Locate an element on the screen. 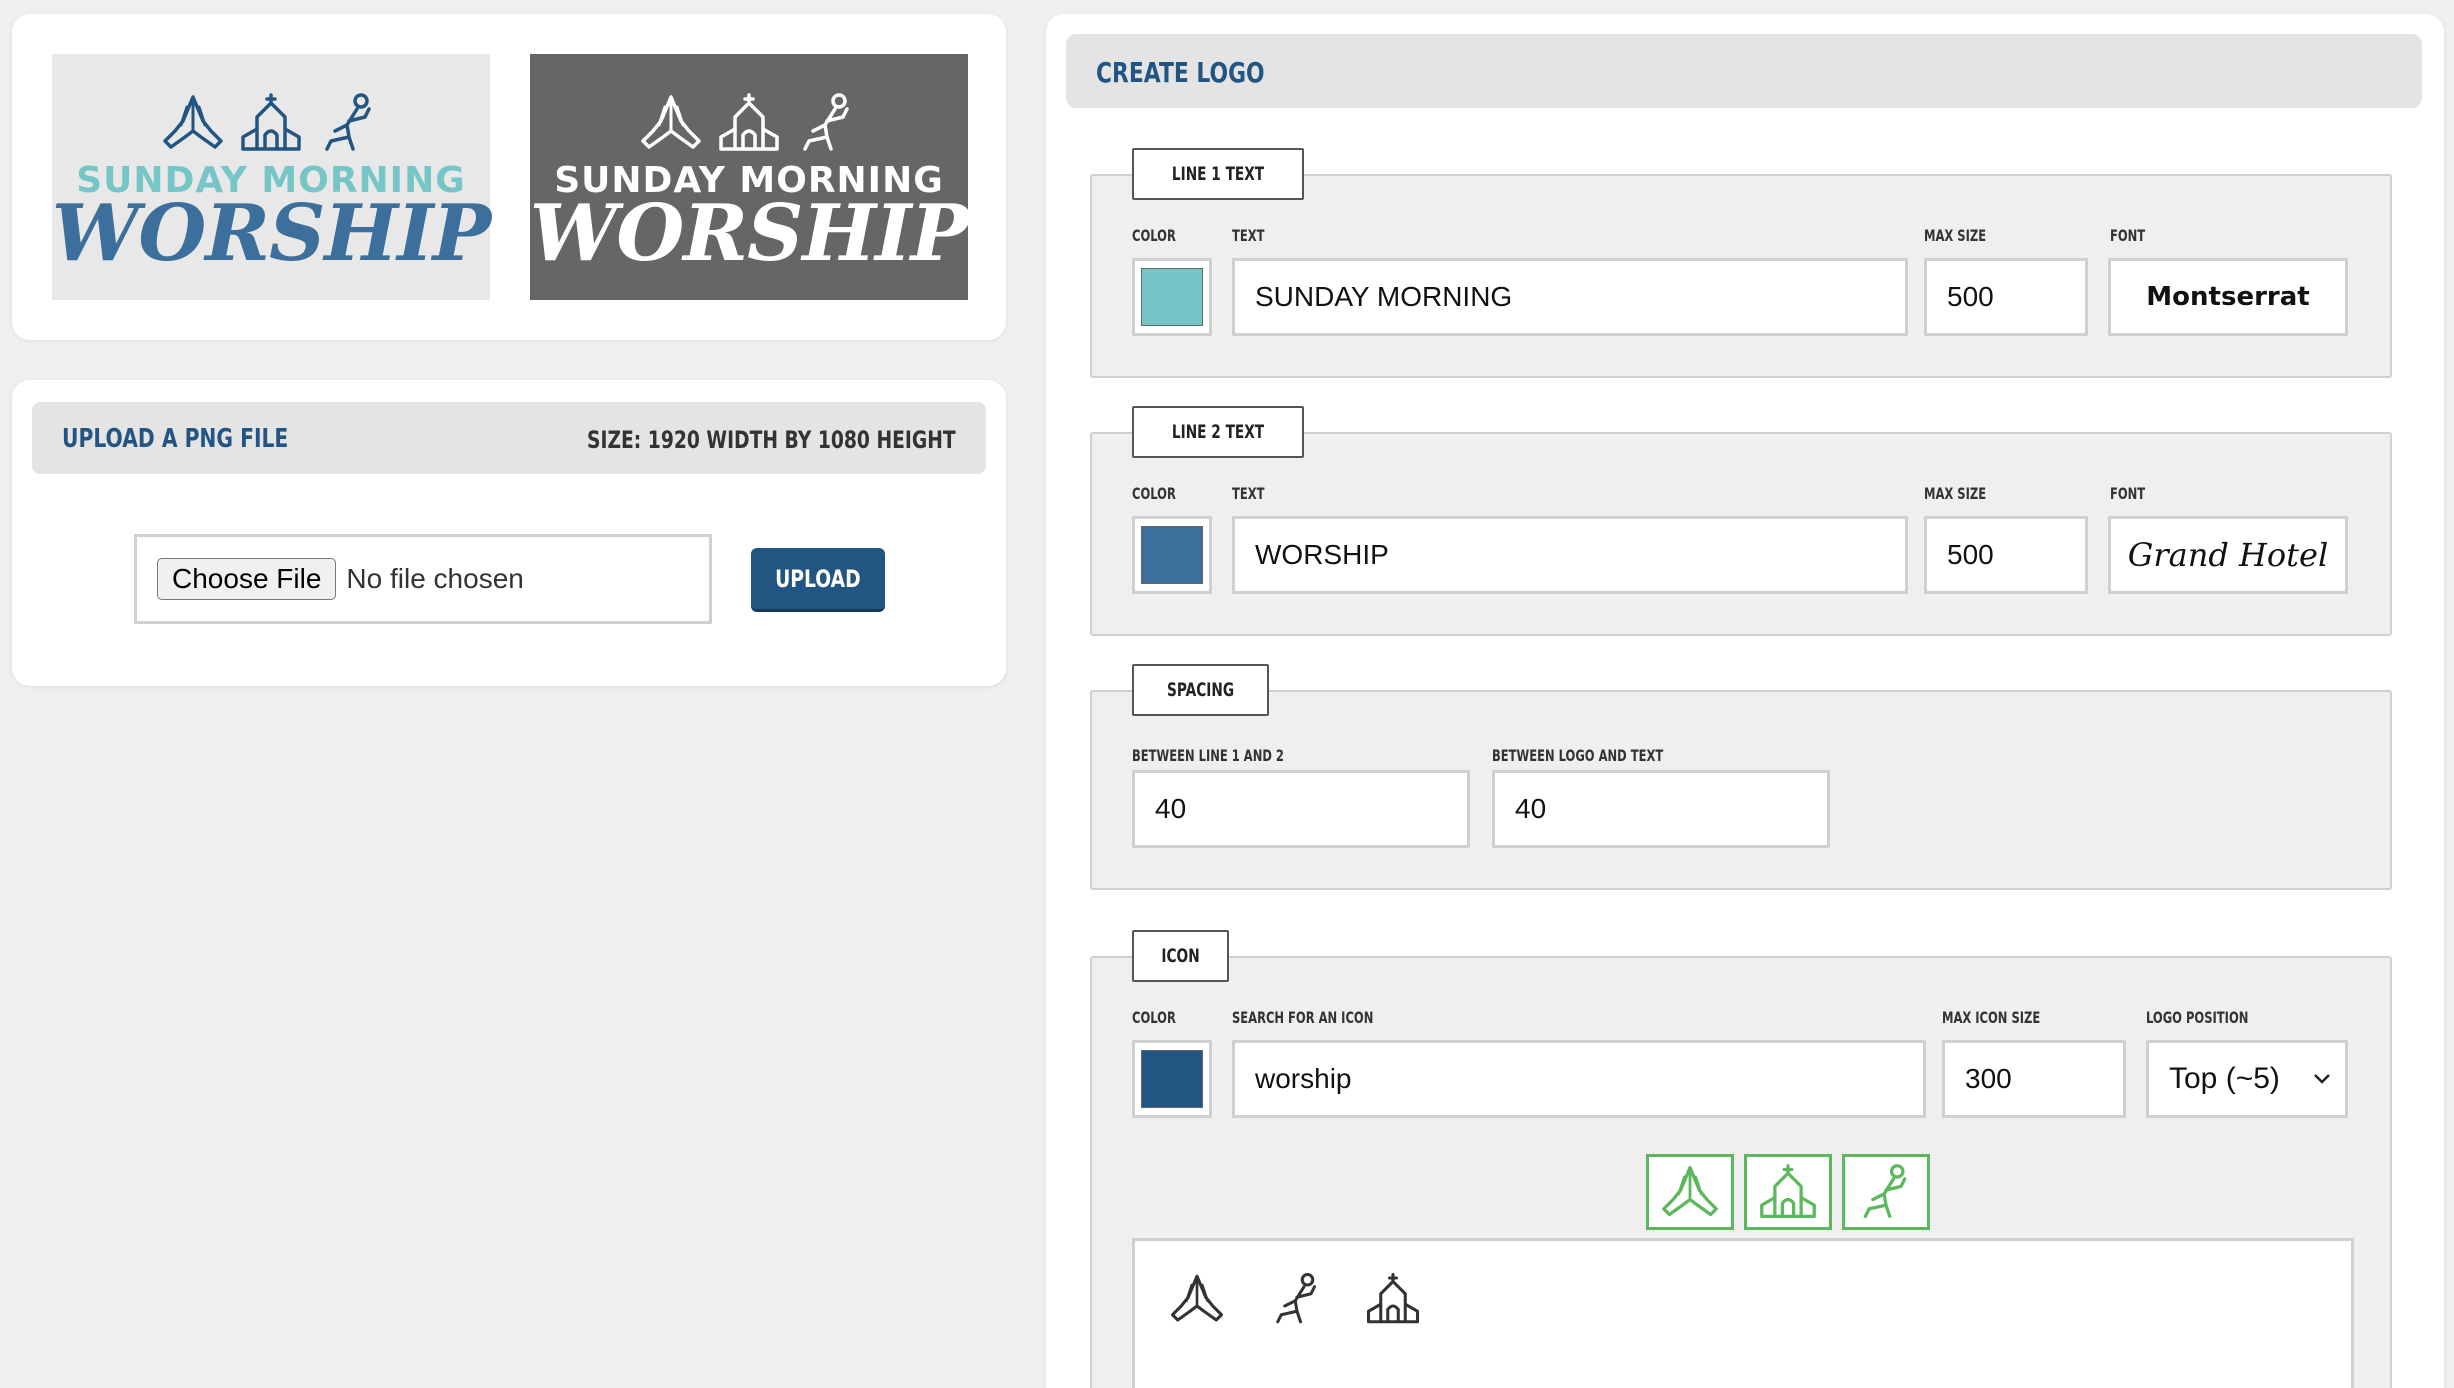 This screenshot has height=1388, width=2454. line1-legend: LINE 1 TEXT is located at coordinates (1218, 174).